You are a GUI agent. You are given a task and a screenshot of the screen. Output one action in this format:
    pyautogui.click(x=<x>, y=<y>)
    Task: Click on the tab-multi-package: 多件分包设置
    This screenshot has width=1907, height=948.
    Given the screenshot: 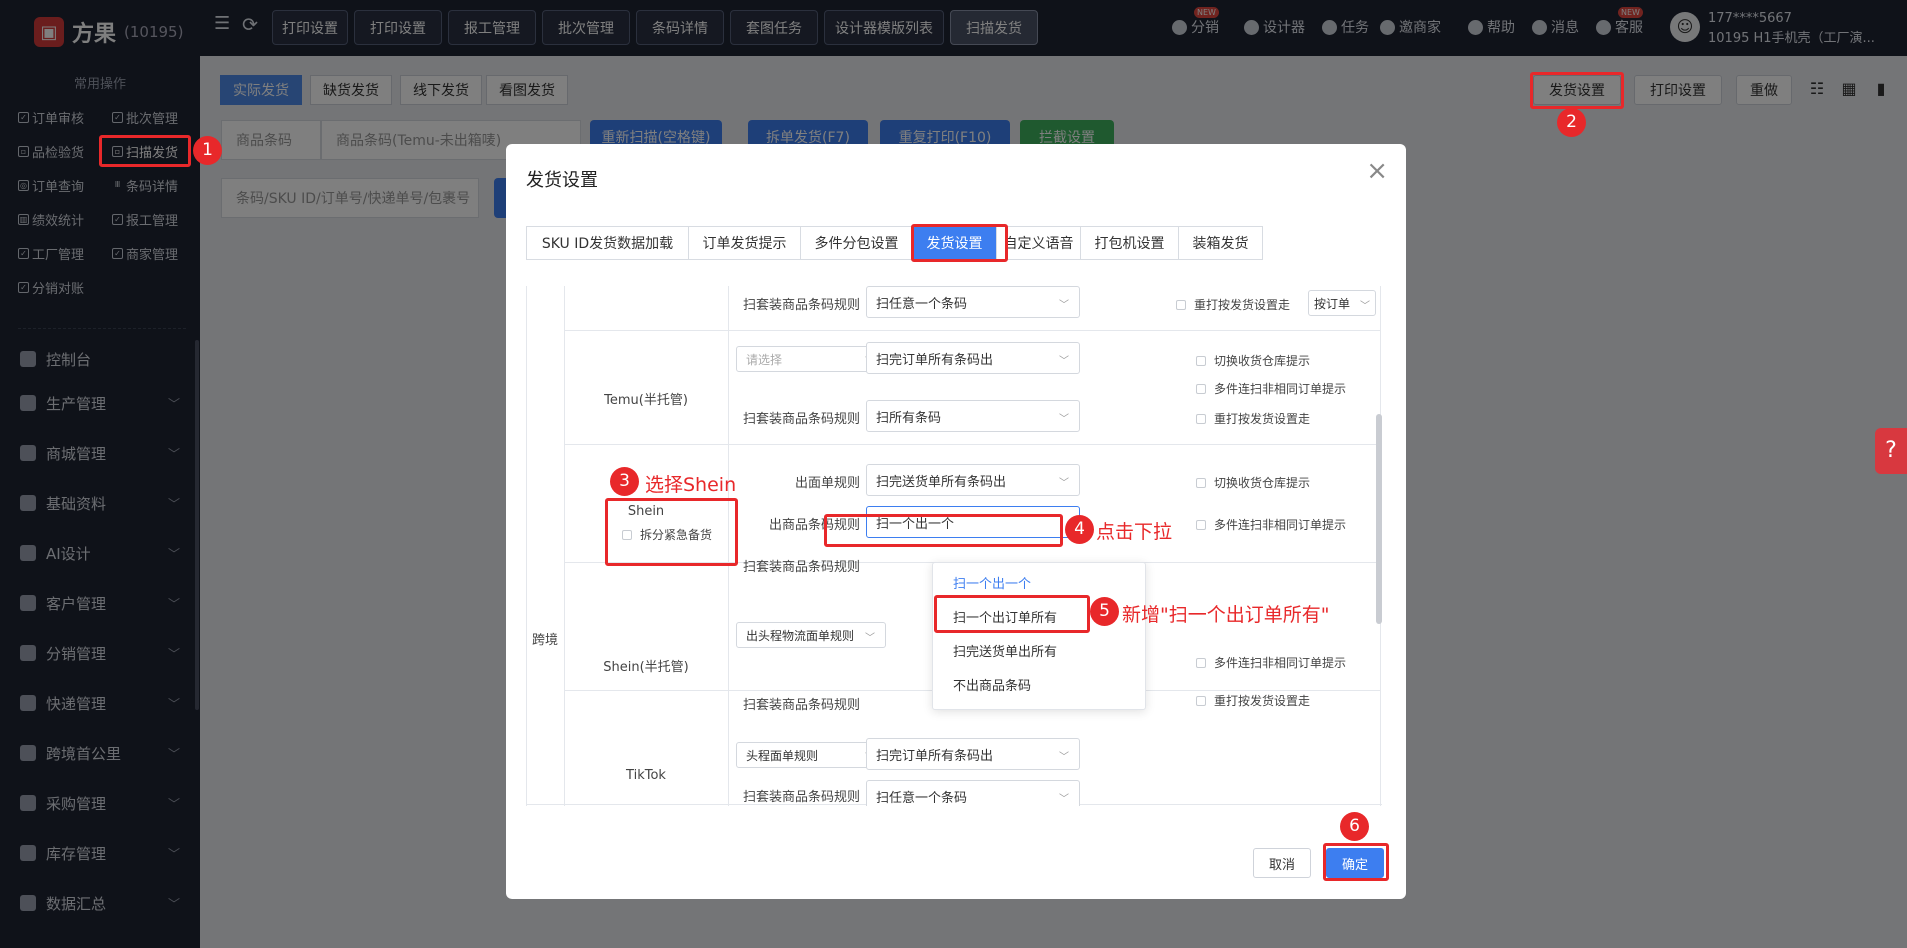 What is the action you would take?
    pyautogui.click(x=856, y=243)
    